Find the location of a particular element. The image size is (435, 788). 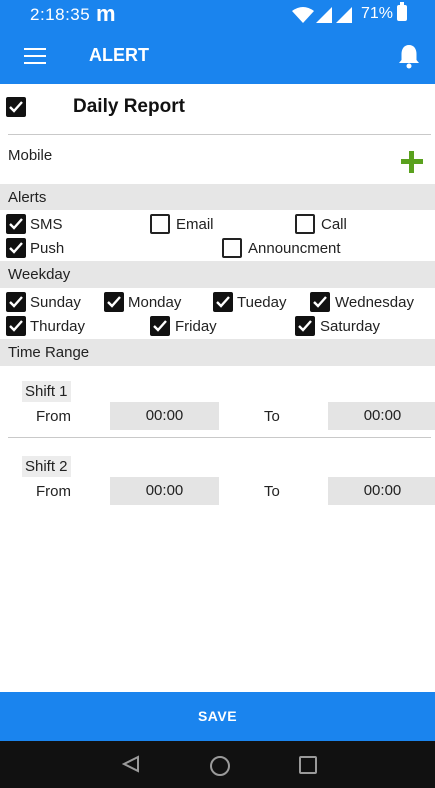

app-logo-icon: m is located at coordinates (106, 13).